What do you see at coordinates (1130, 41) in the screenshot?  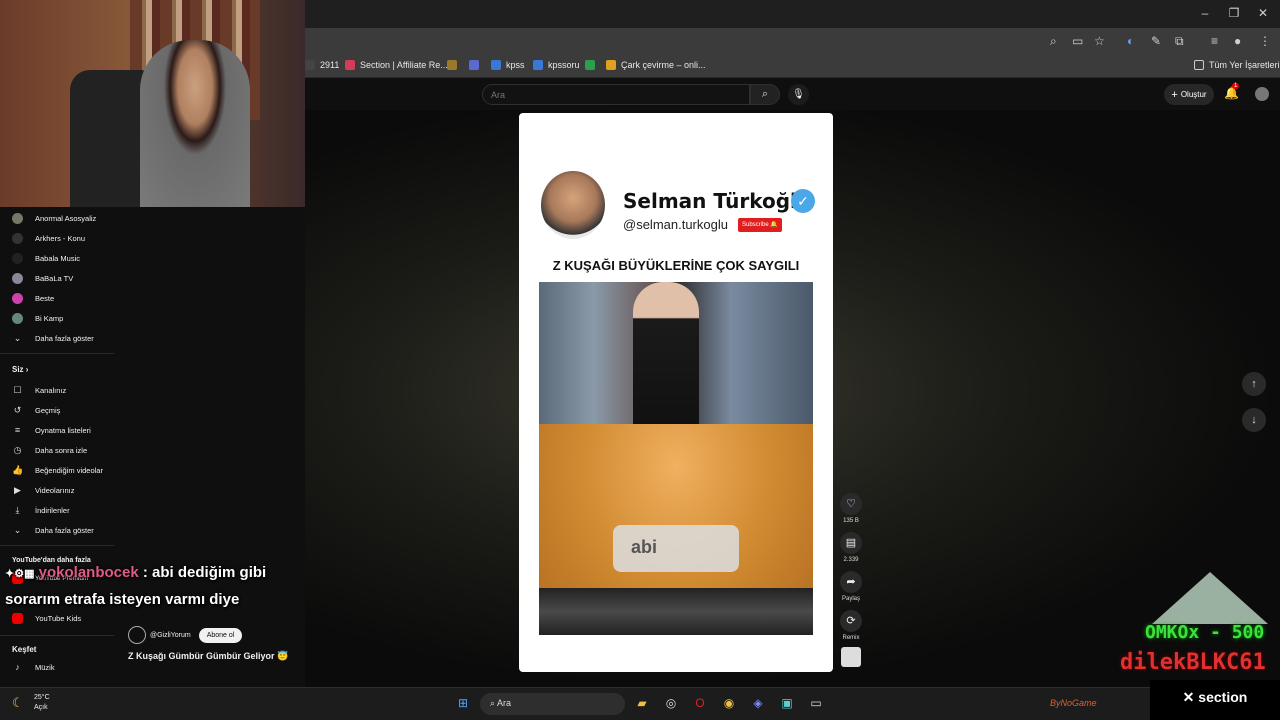 I see `extension-audio-icon: ◐` at bounding box center [1130, 41].